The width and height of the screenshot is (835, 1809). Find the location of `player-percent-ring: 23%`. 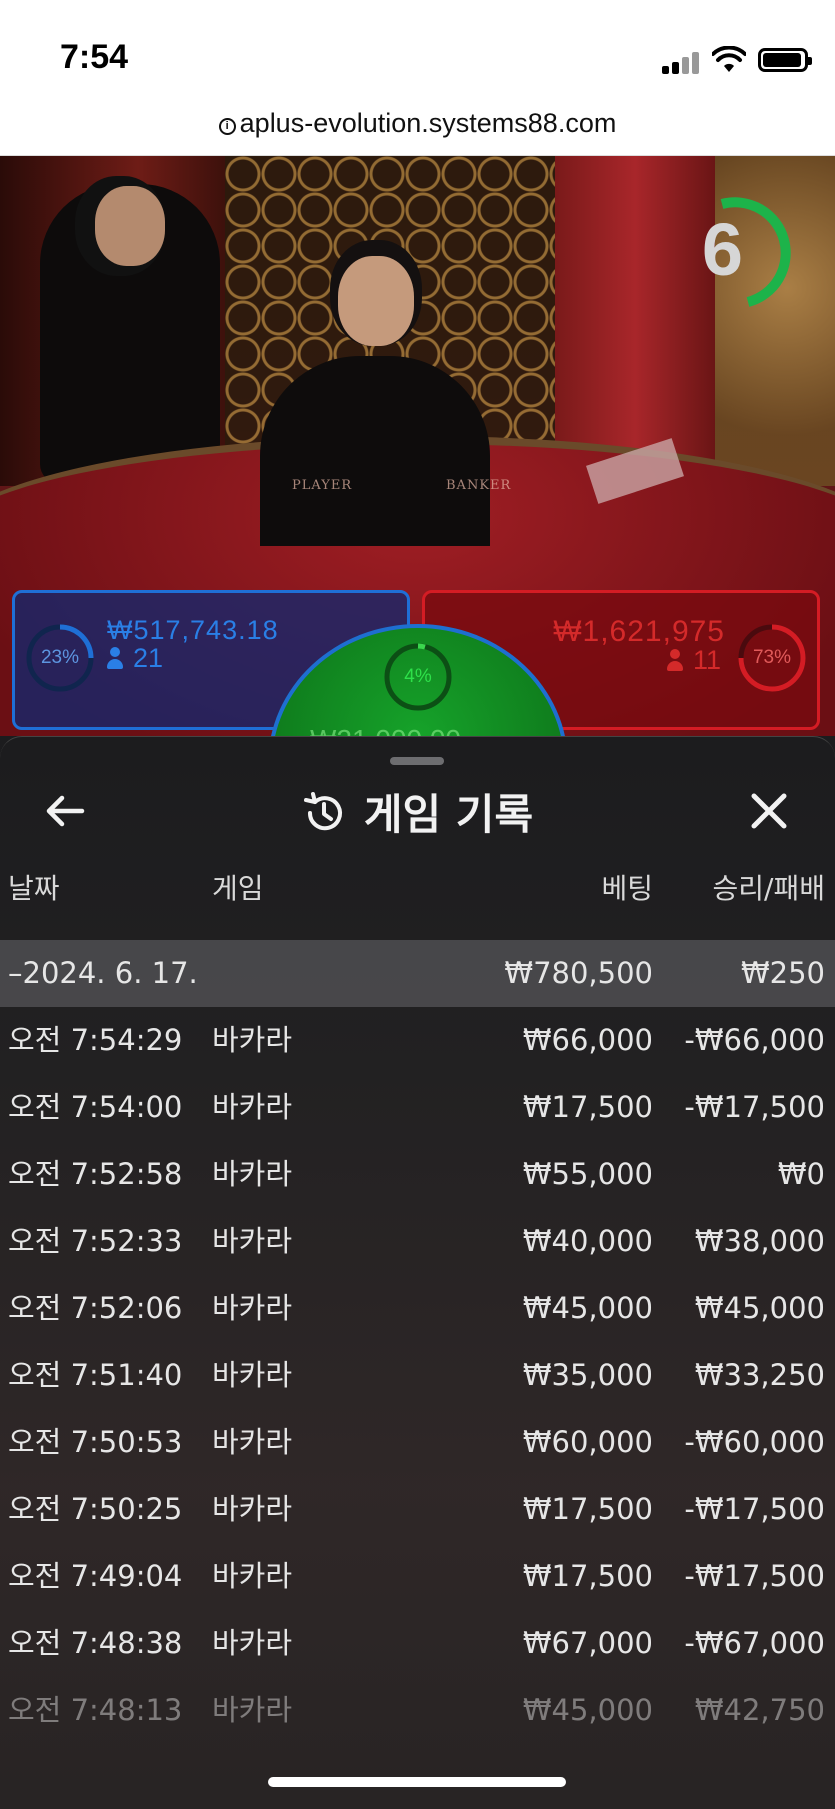

player-percent-ring: 23% is located at coordinates (60, 658).